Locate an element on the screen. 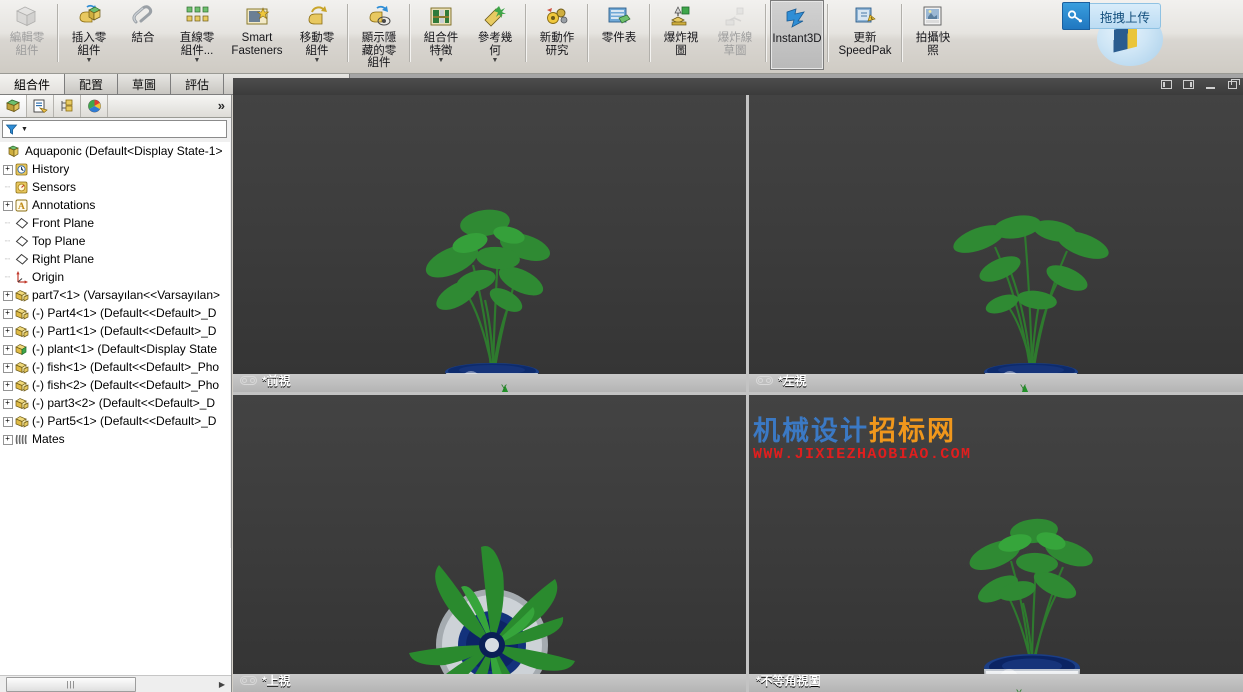  linear-component-pattern-button: 直線零 組件... ▼ is located at coordinates (197, 35).